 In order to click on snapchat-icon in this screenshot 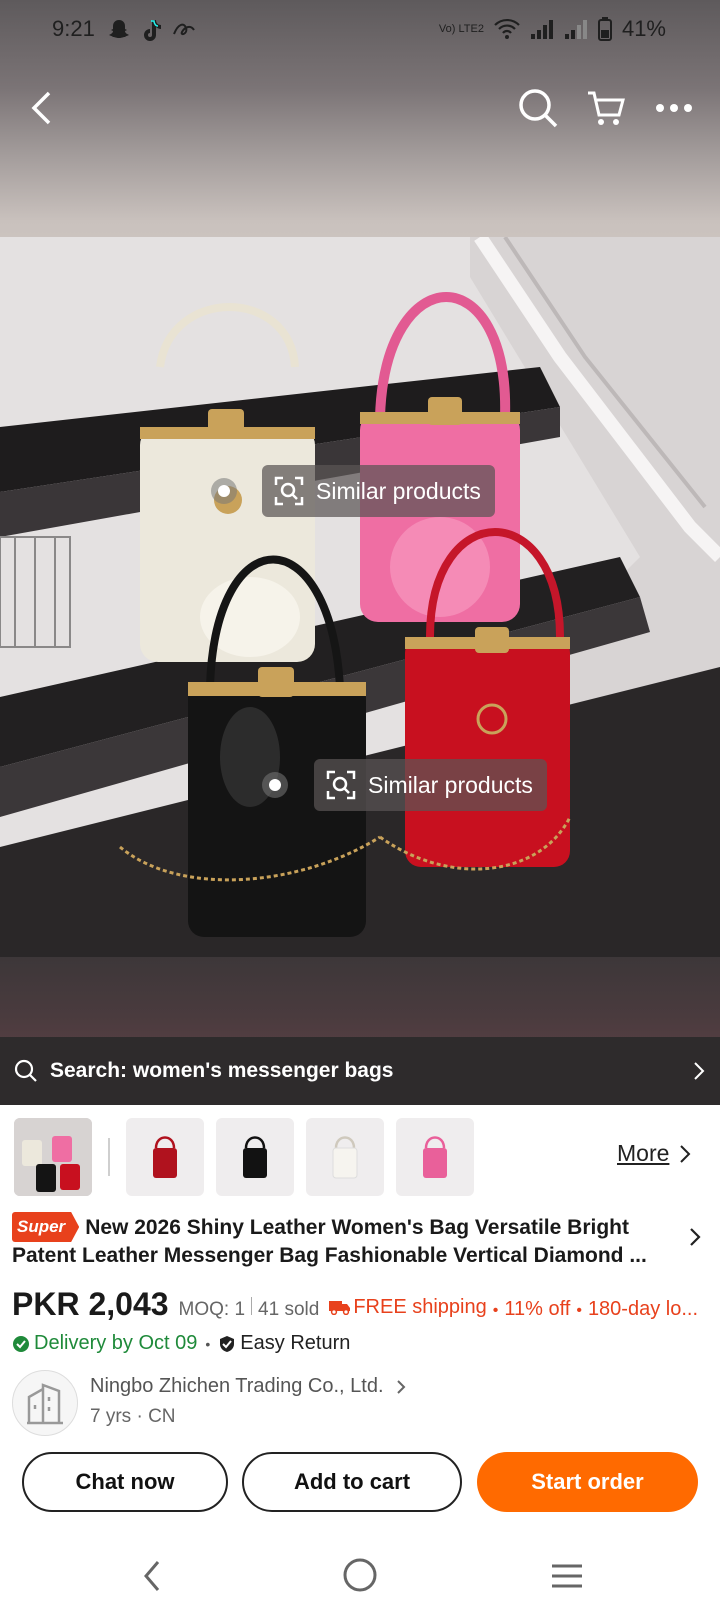, I will do `click(119, 29)`.